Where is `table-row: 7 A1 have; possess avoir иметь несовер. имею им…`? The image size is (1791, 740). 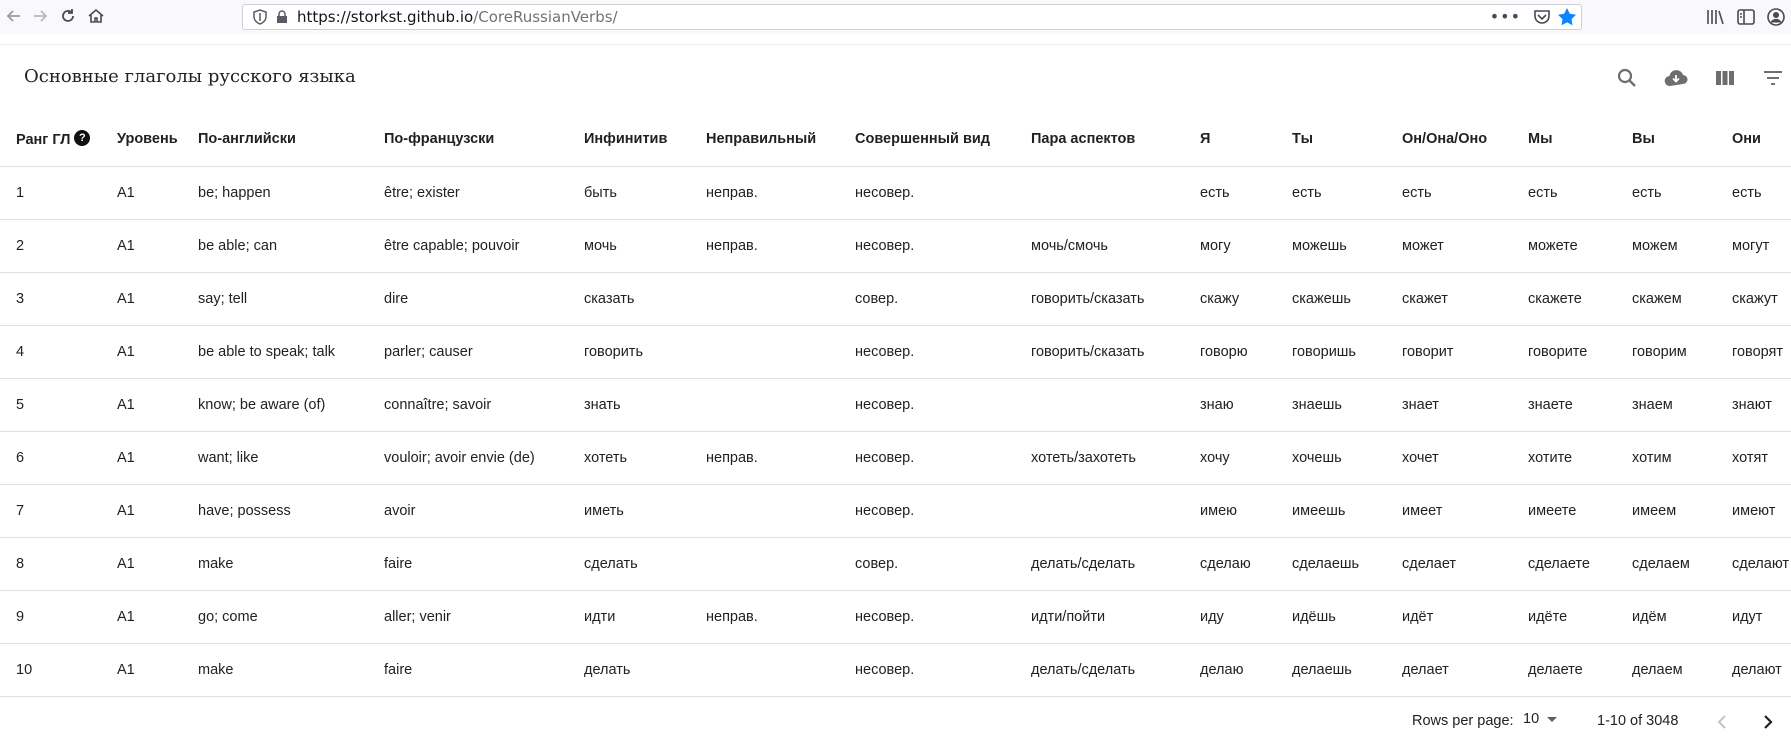
table-row: 7 A1 have; possess avoir иметь несовер. имею им… is located at coordinates (895, 511).